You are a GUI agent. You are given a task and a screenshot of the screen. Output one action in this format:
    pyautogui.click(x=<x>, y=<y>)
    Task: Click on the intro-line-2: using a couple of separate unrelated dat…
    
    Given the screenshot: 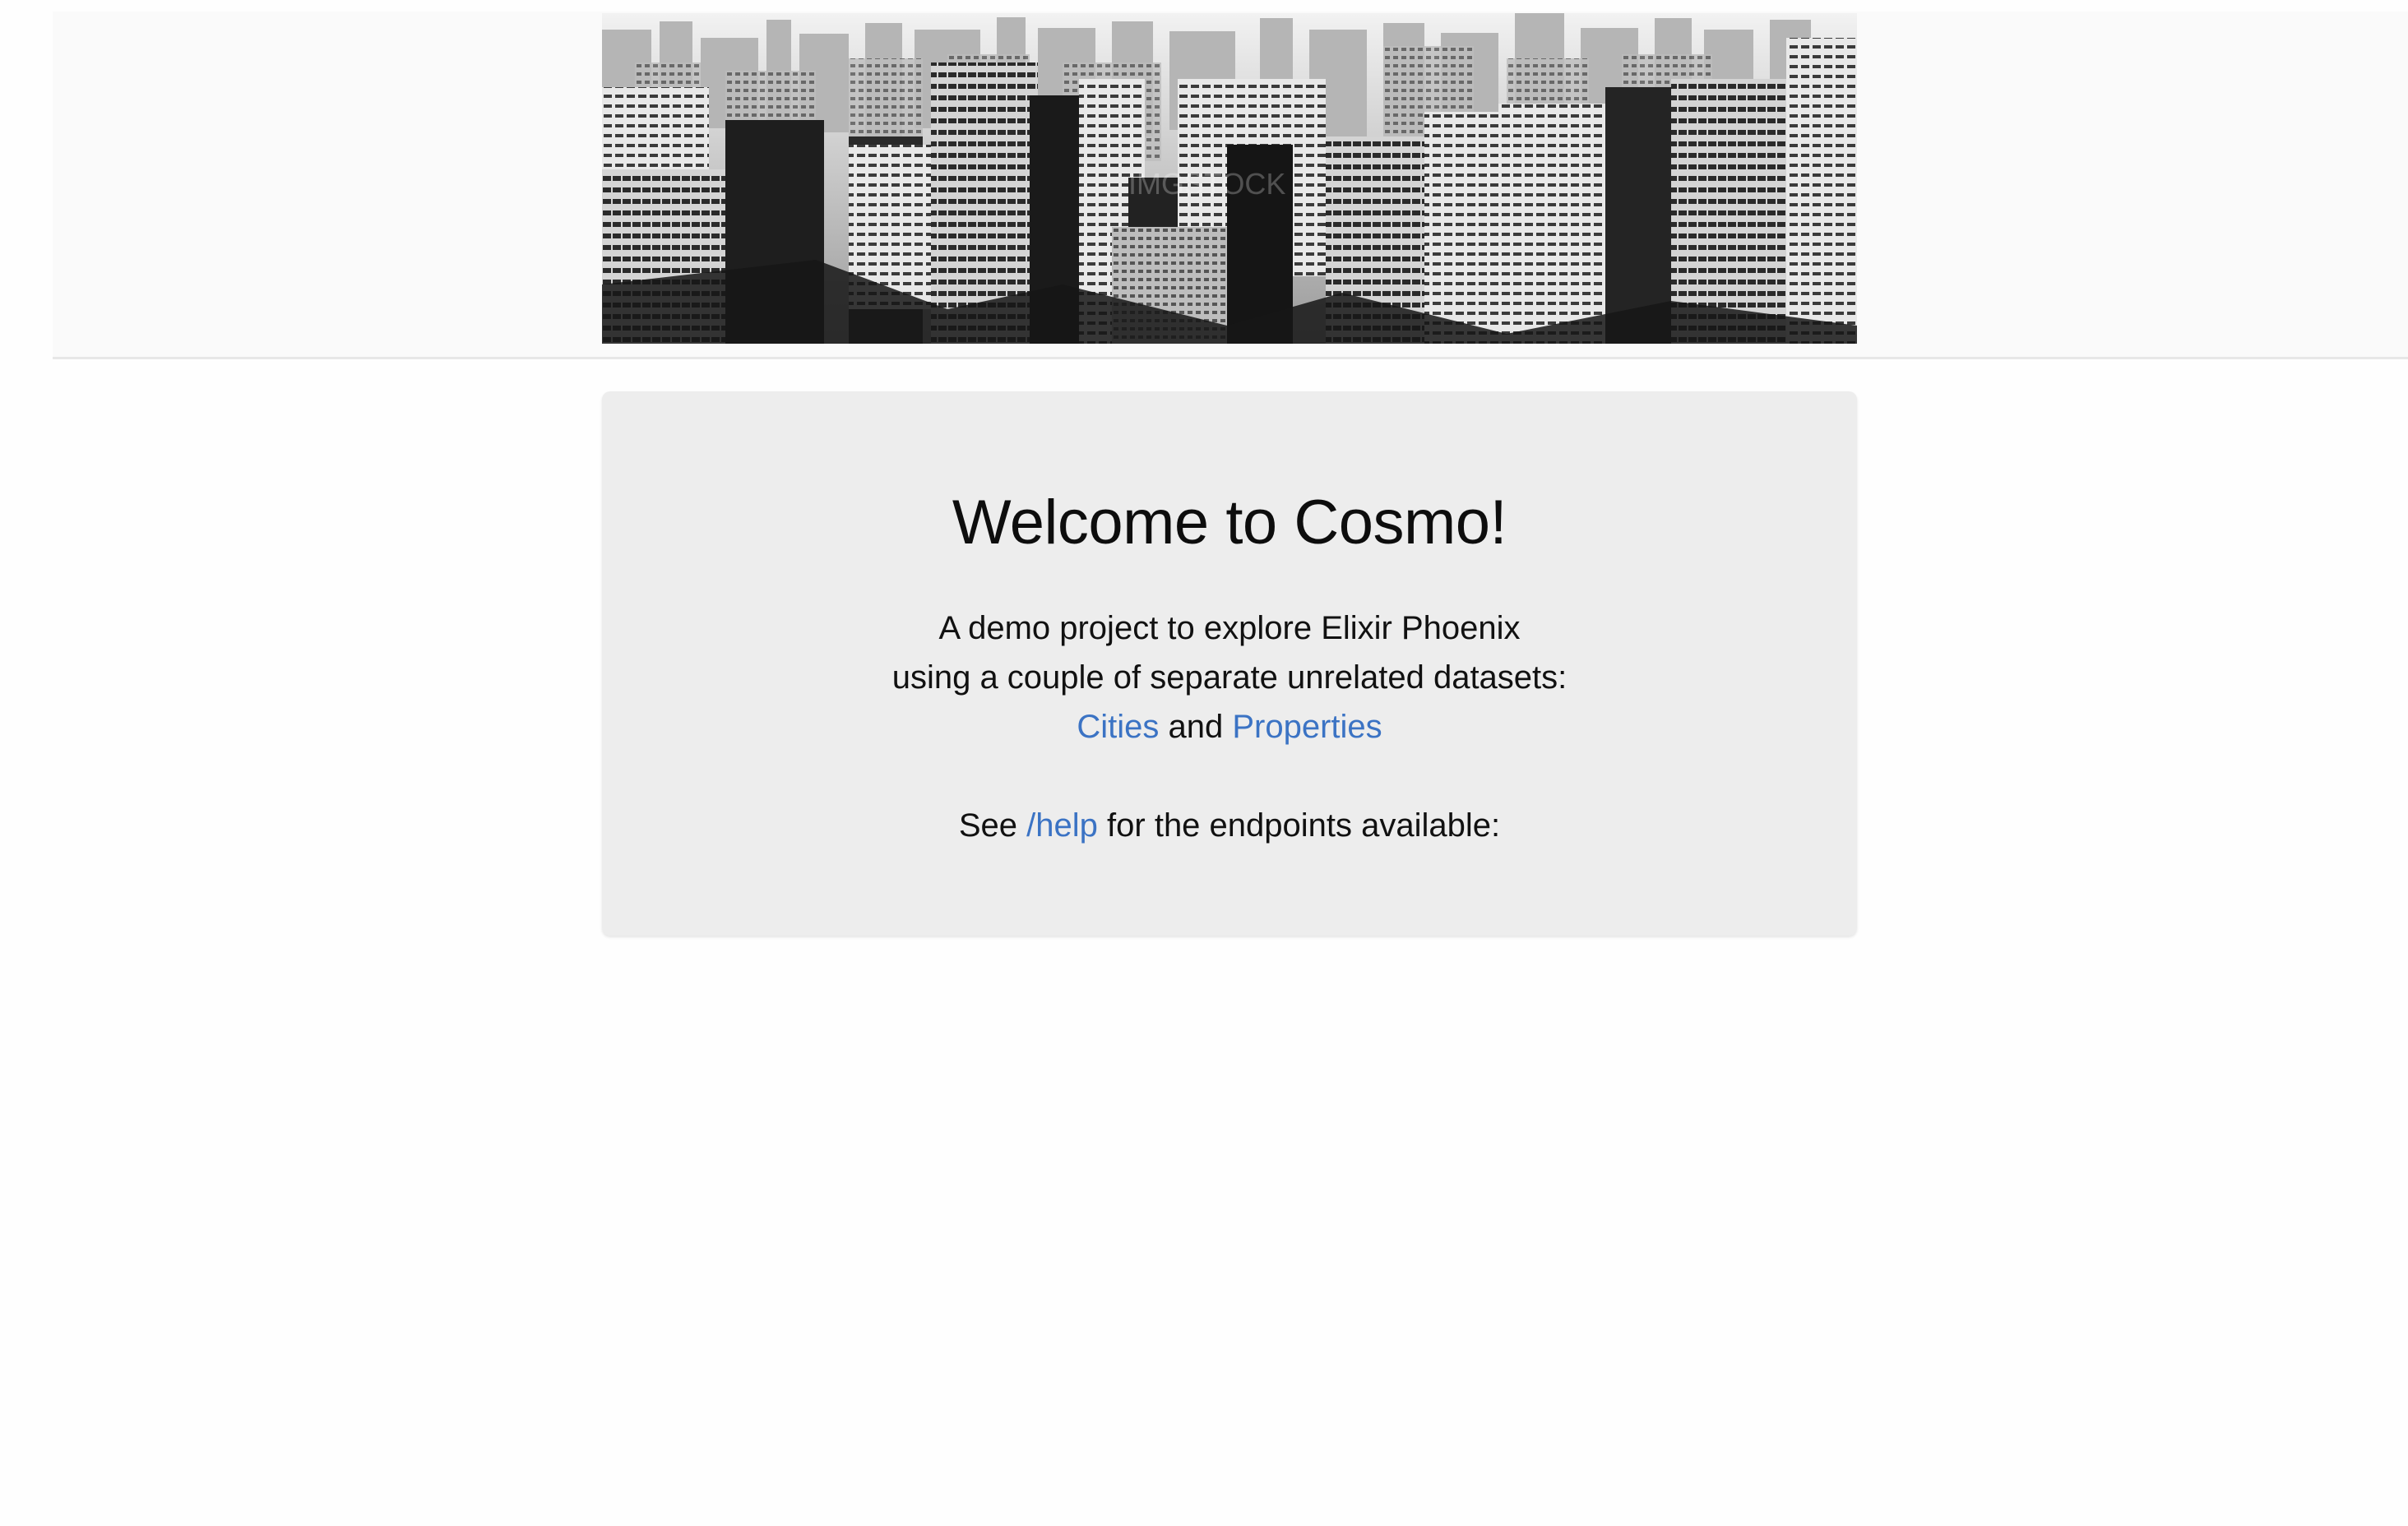 What is the action you would take?
    pyautogui.click(x=1229, y=677)
    